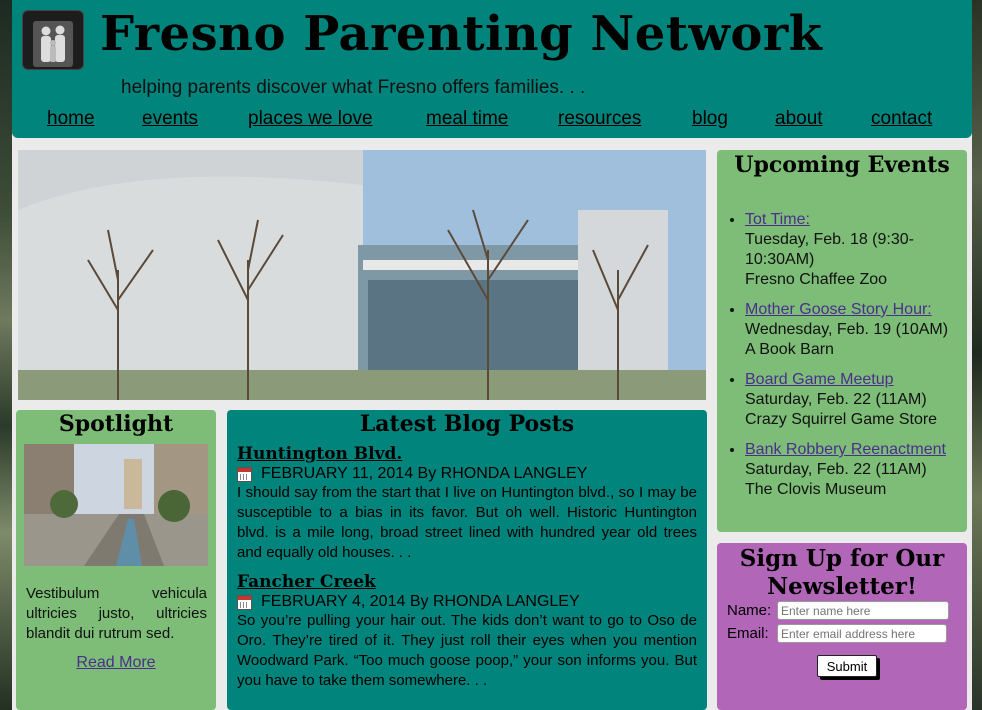  Describe the element at coordinates (749, 610) in the screenshot. I see `name-label: Name:` at that location.